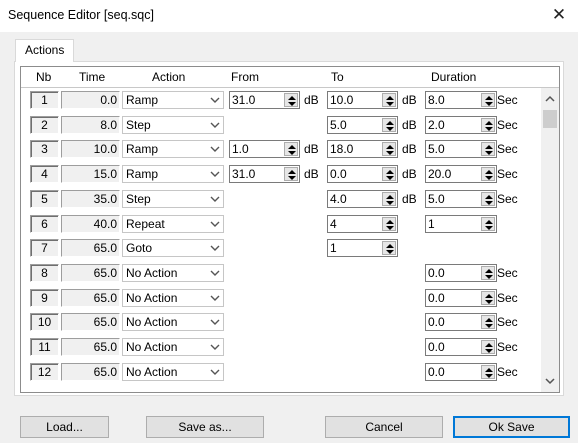  What do you see at coordinates (461, 174) in the screenshot?
I see `duration-field: 20.0` at bounding box center [461, 174].